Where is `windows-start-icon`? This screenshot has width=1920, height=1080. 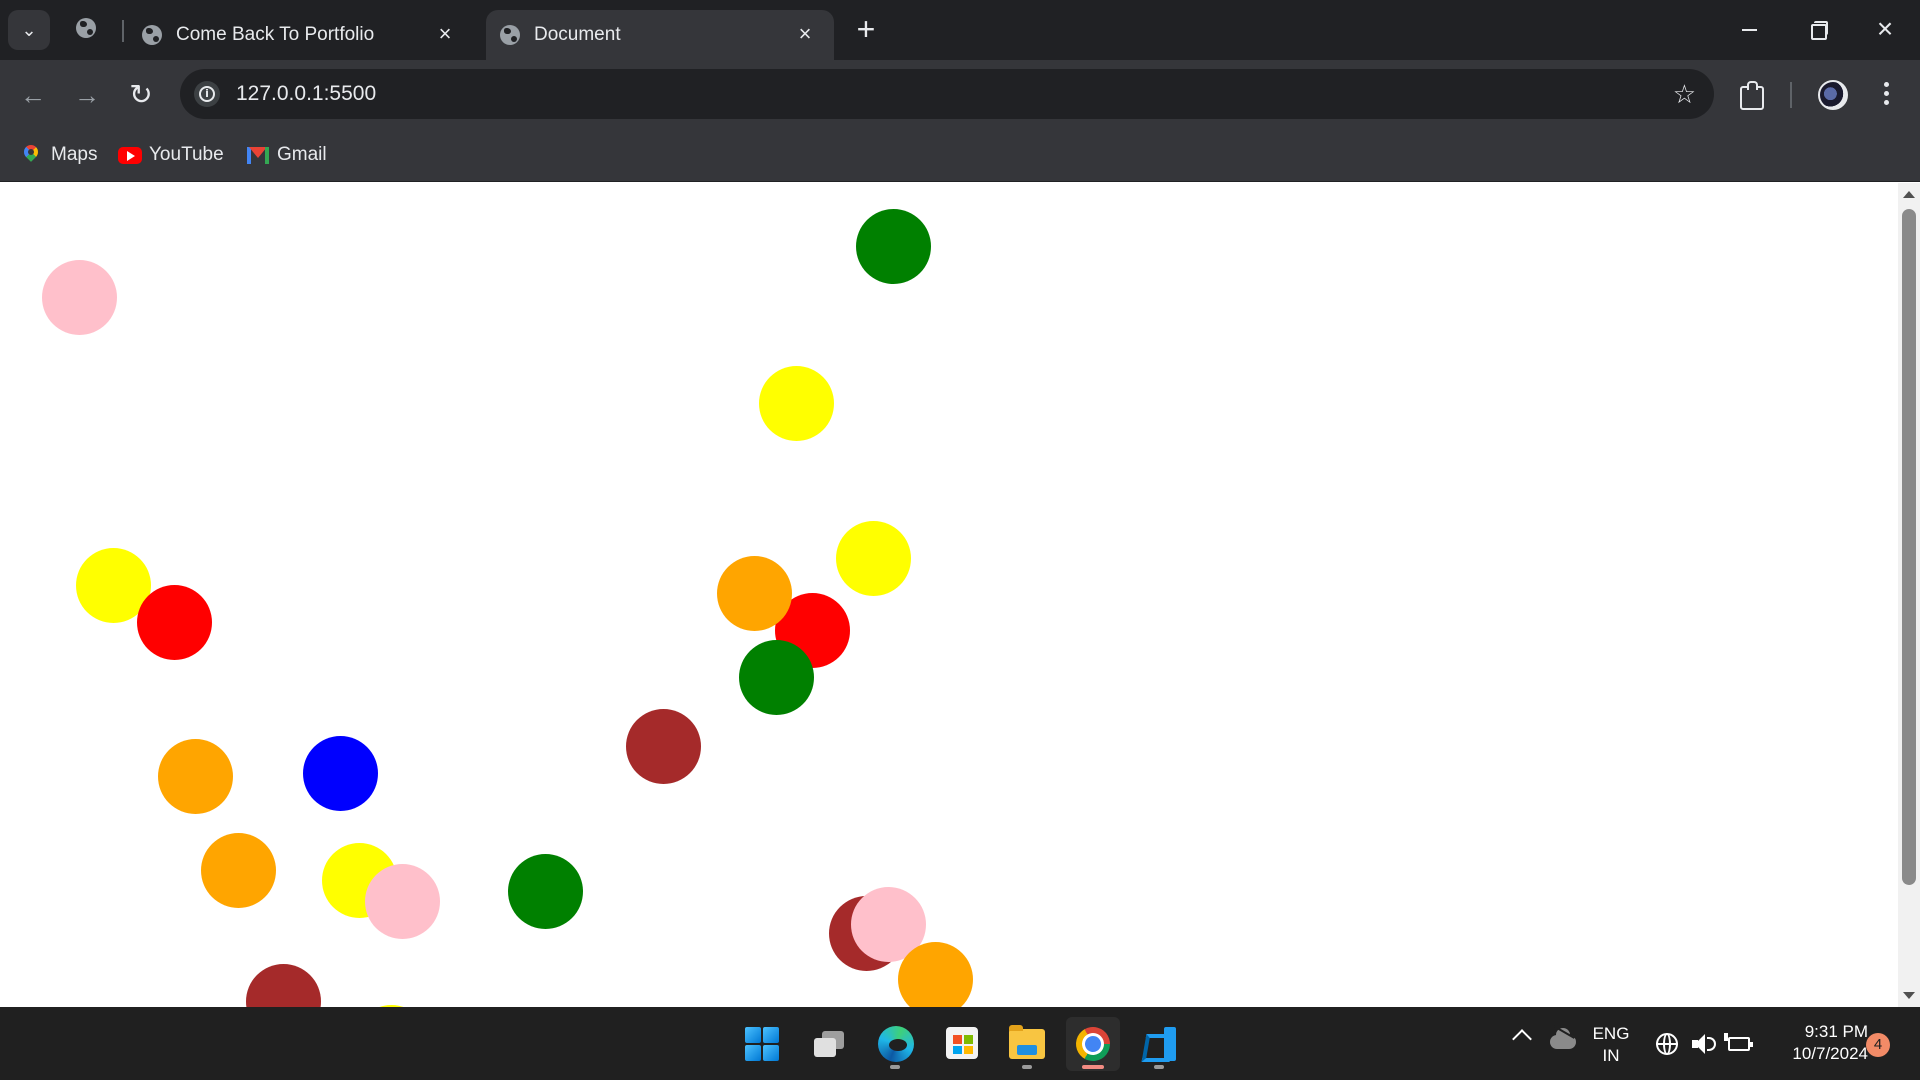
windows-start-icon is located at coordinates (762, 1044).